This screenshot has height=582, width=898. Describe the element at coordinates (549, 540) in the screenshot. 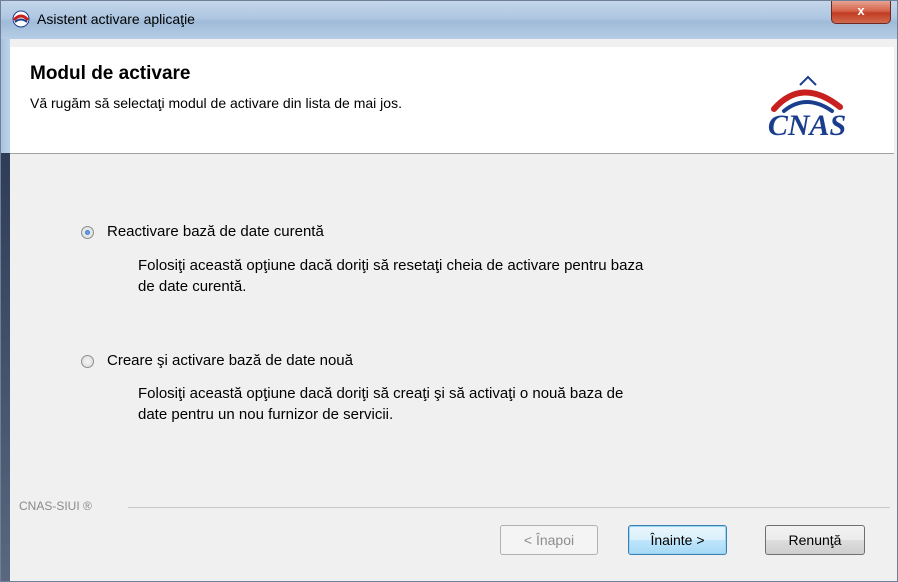

I see `back-button: < Înapoi` at that location.